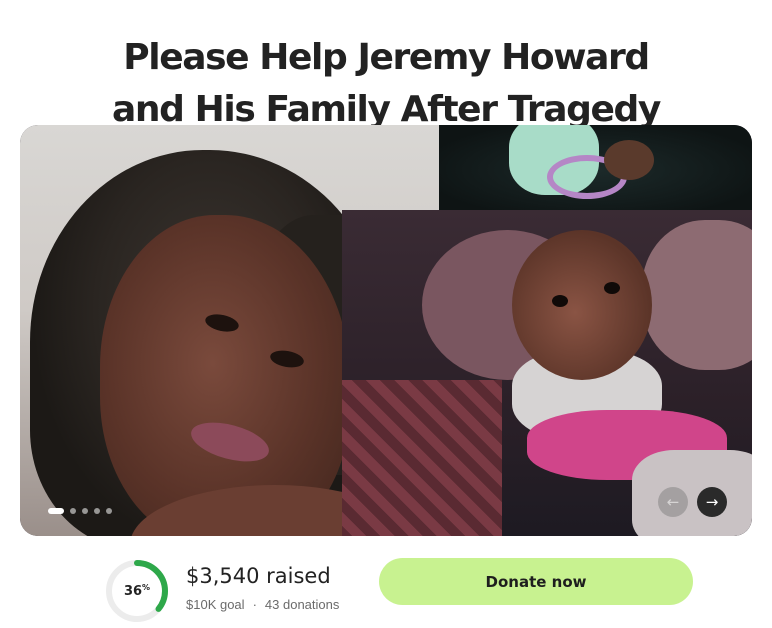 This screenshot has height=628, width=772. Describe the element at coordinates (262, 604) in the screenshot. I see `fundraising-meta: $10K goal · 43 donations` at that location.